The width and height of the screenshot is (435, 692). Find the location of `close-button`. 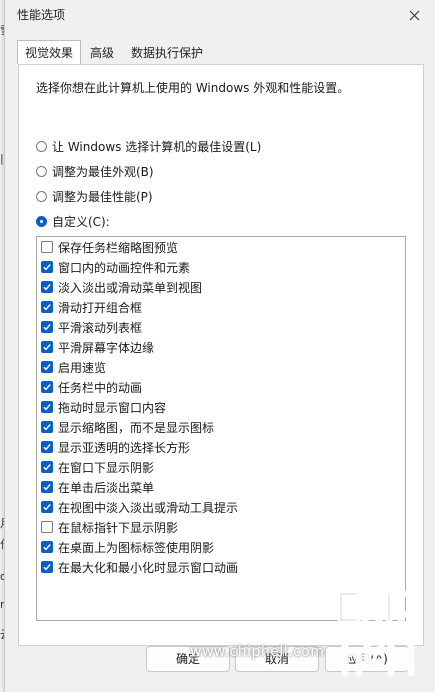

close-button is located at coordinates (414, 15).